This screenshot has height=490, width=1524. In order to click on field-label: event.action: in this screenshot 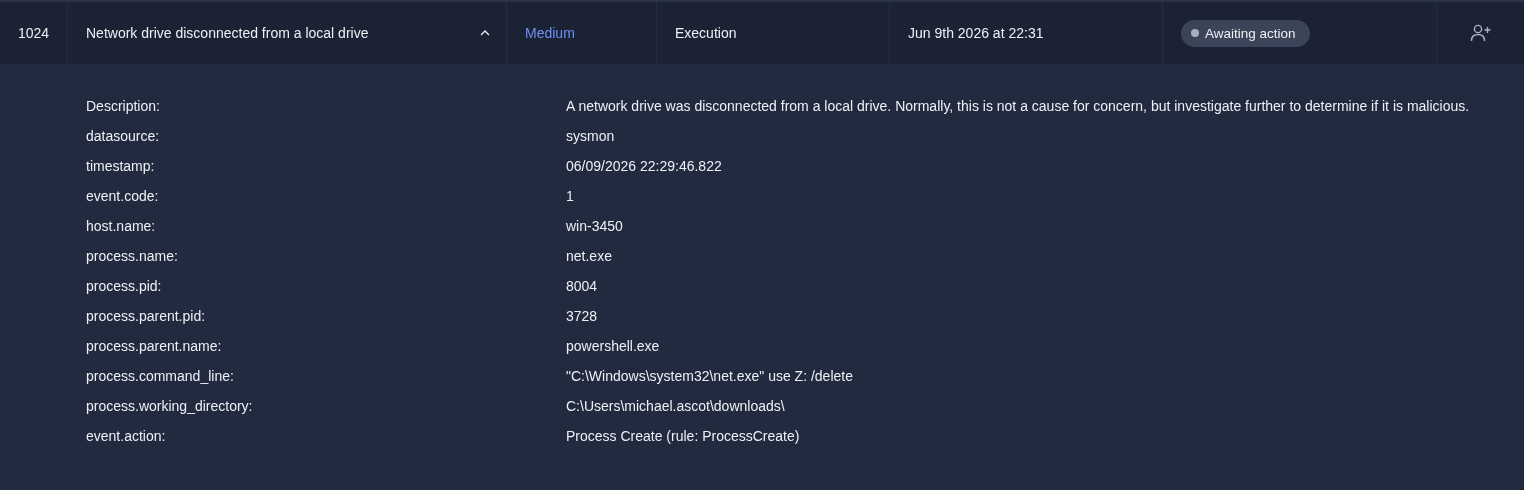, I will do `click(126, 437)`.